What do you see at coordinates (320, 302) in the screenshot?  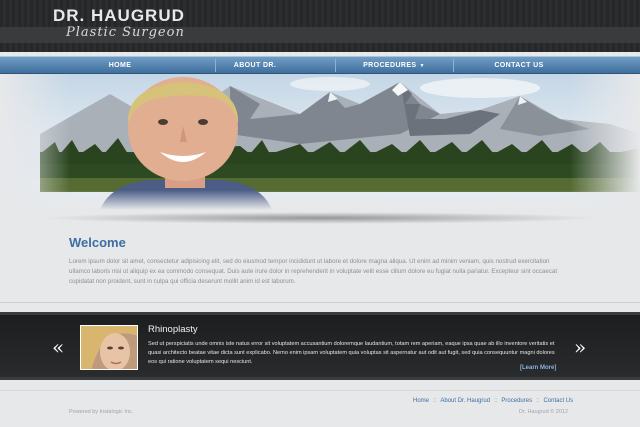 I see `section-divider` at bounding box center [320, 302].